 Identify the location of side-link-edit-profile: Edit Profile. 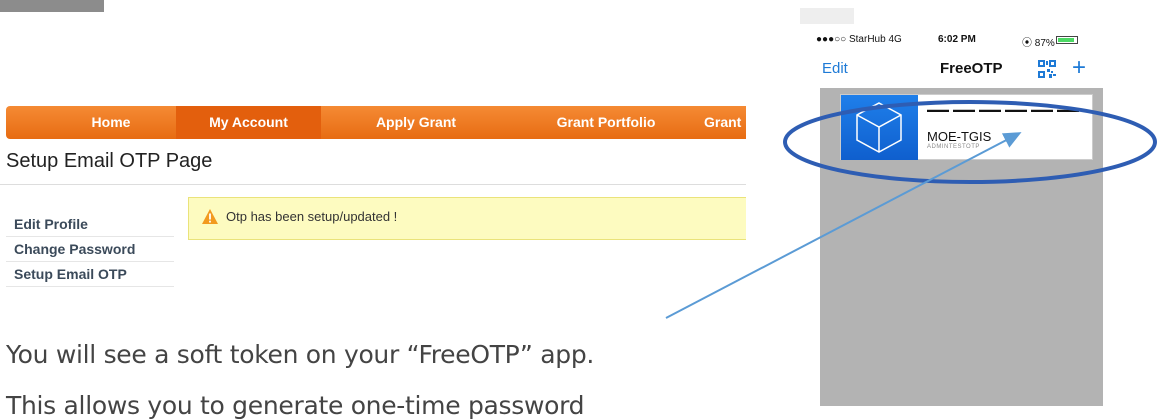
(90, 224).